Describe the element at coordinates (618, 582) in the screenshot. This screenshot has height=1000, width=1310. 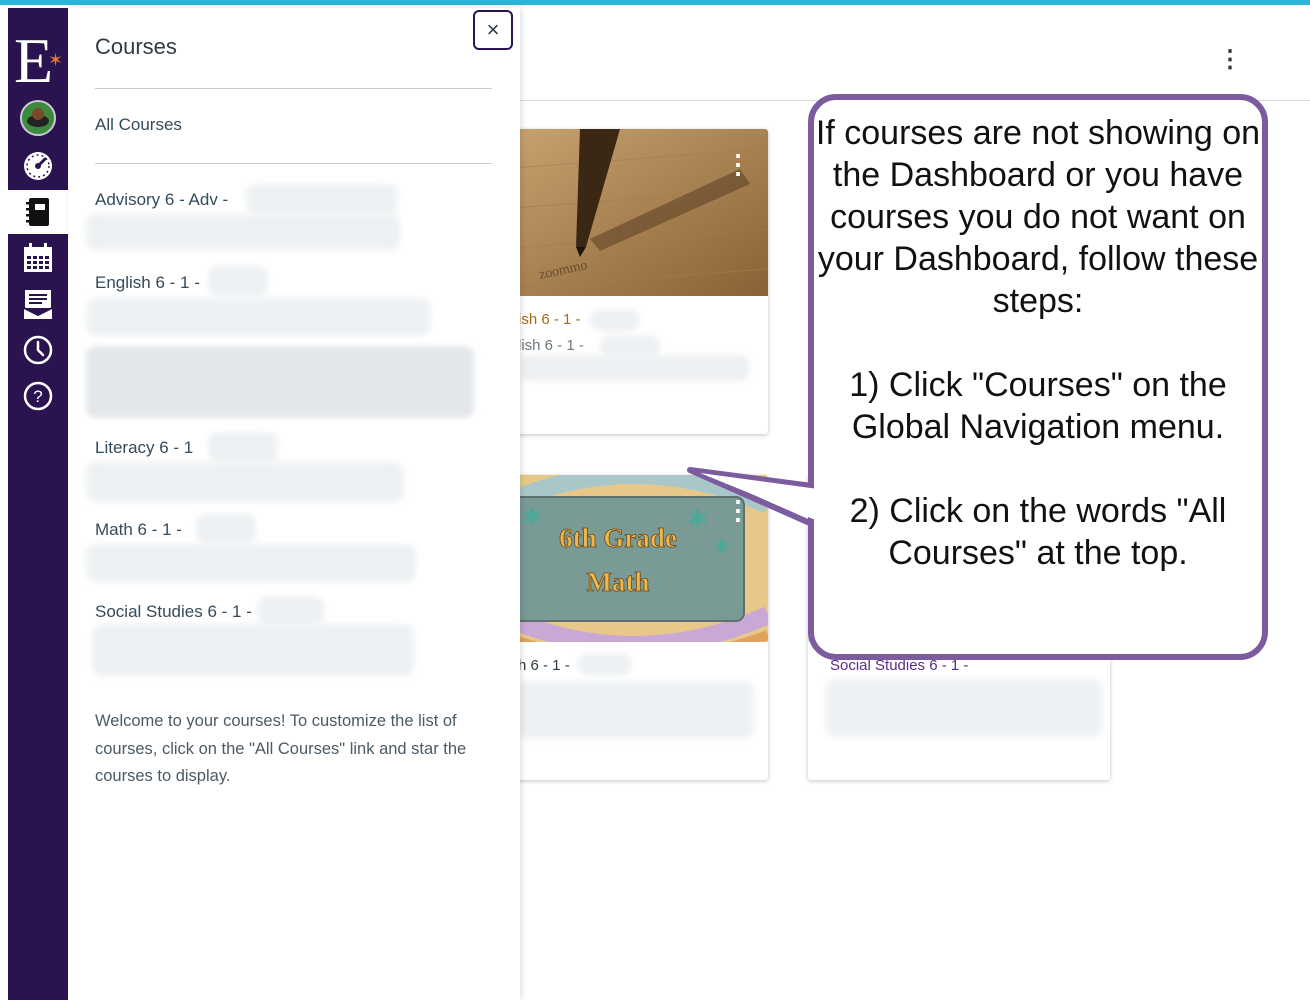
I see `banner-line-2: Math` at that location.